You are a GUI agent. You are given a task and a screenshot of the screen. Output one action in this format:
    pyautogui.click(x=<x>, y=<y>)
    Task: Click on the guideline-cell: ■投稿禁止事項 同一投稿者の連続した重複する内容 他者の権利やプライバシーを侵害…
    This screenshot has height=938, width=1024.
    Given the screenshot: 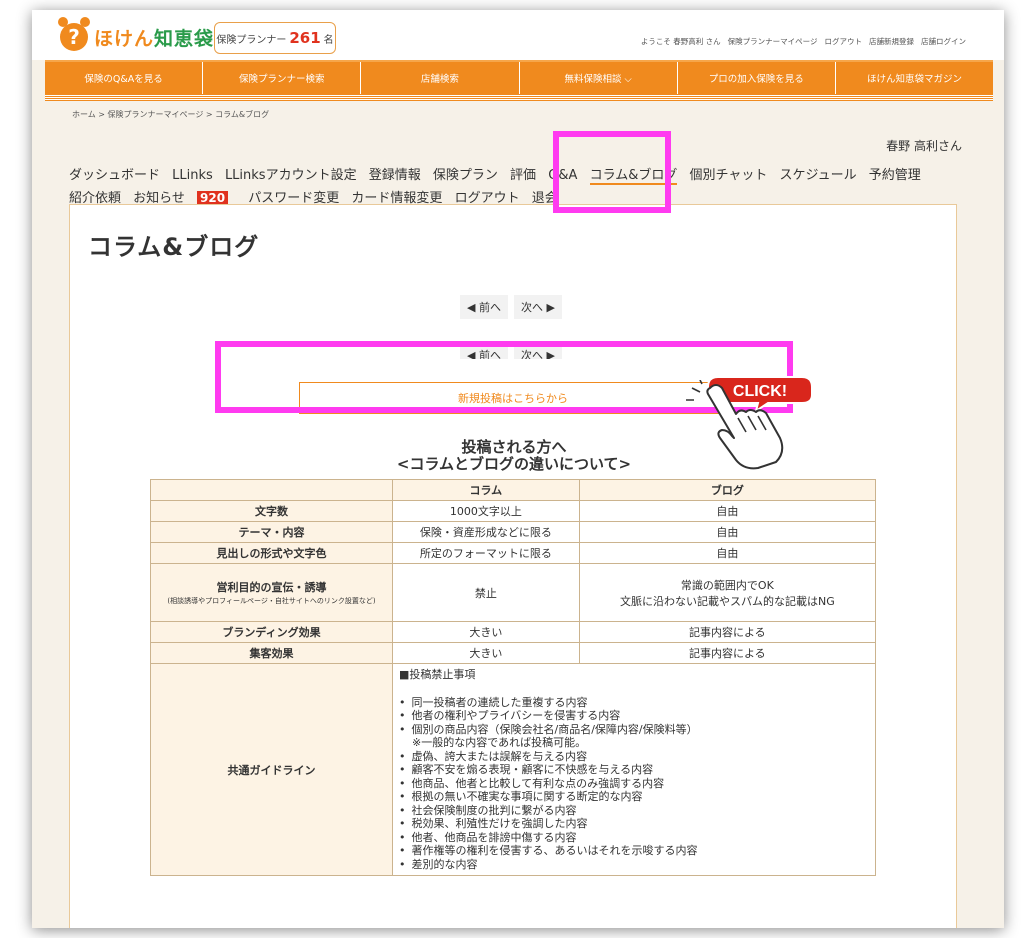 What is the action you would take?
    pyautogui.click(x=634, y=769)
    